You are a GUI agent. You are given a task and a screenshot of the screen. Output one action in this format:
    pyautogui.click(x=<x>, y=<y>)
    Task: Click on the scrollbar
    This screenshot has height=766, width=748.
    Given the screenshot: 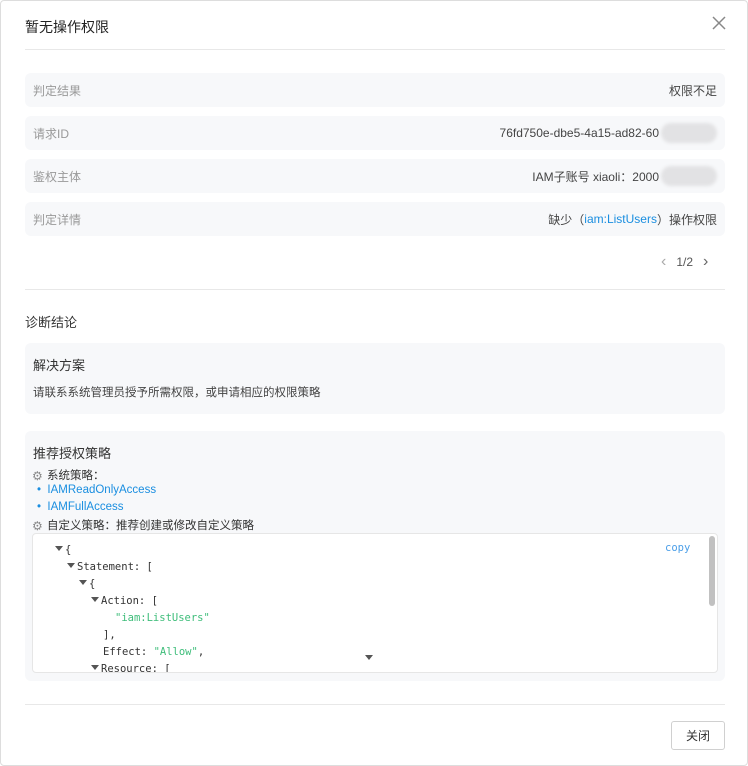 What is the action you would take?
    pyautogui.click(x=712, y=571)
    